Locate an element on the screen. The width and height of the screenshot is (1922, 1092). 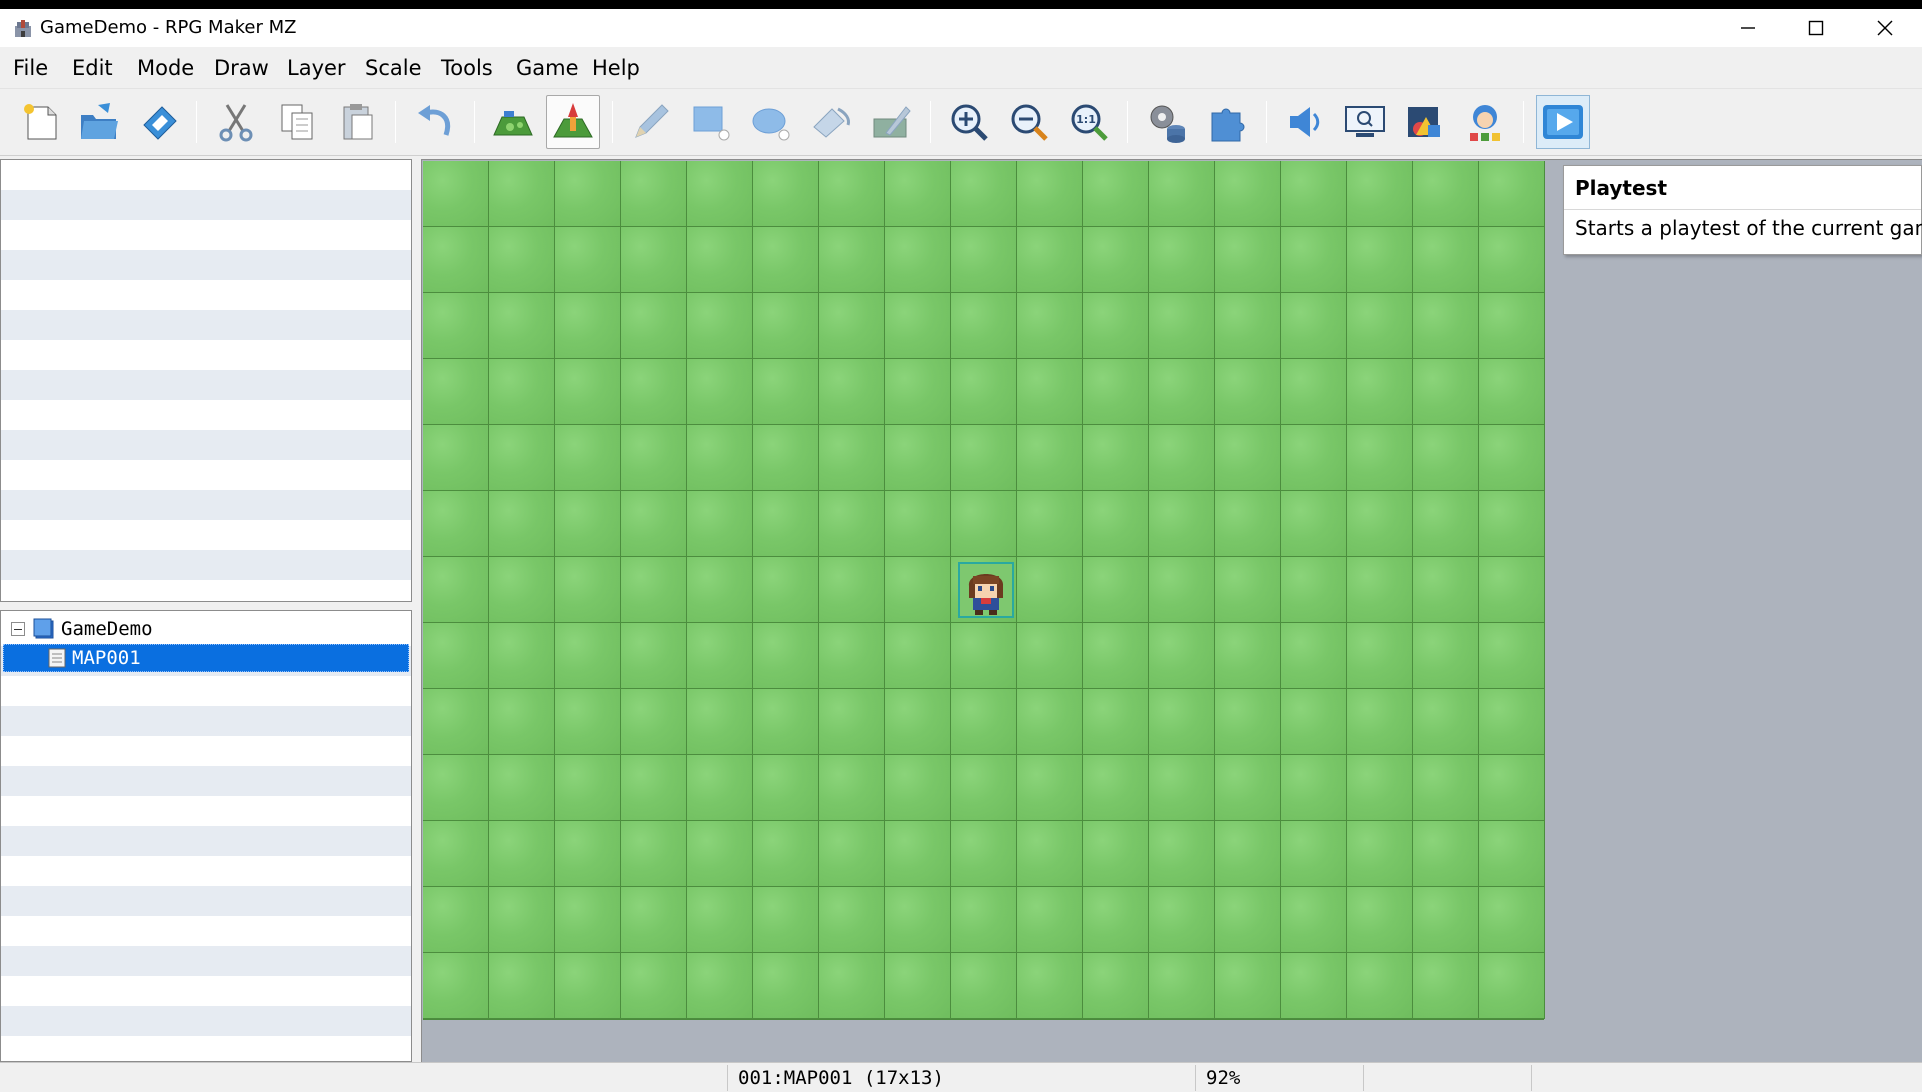
cut-button is located at coordinates (236, 122).